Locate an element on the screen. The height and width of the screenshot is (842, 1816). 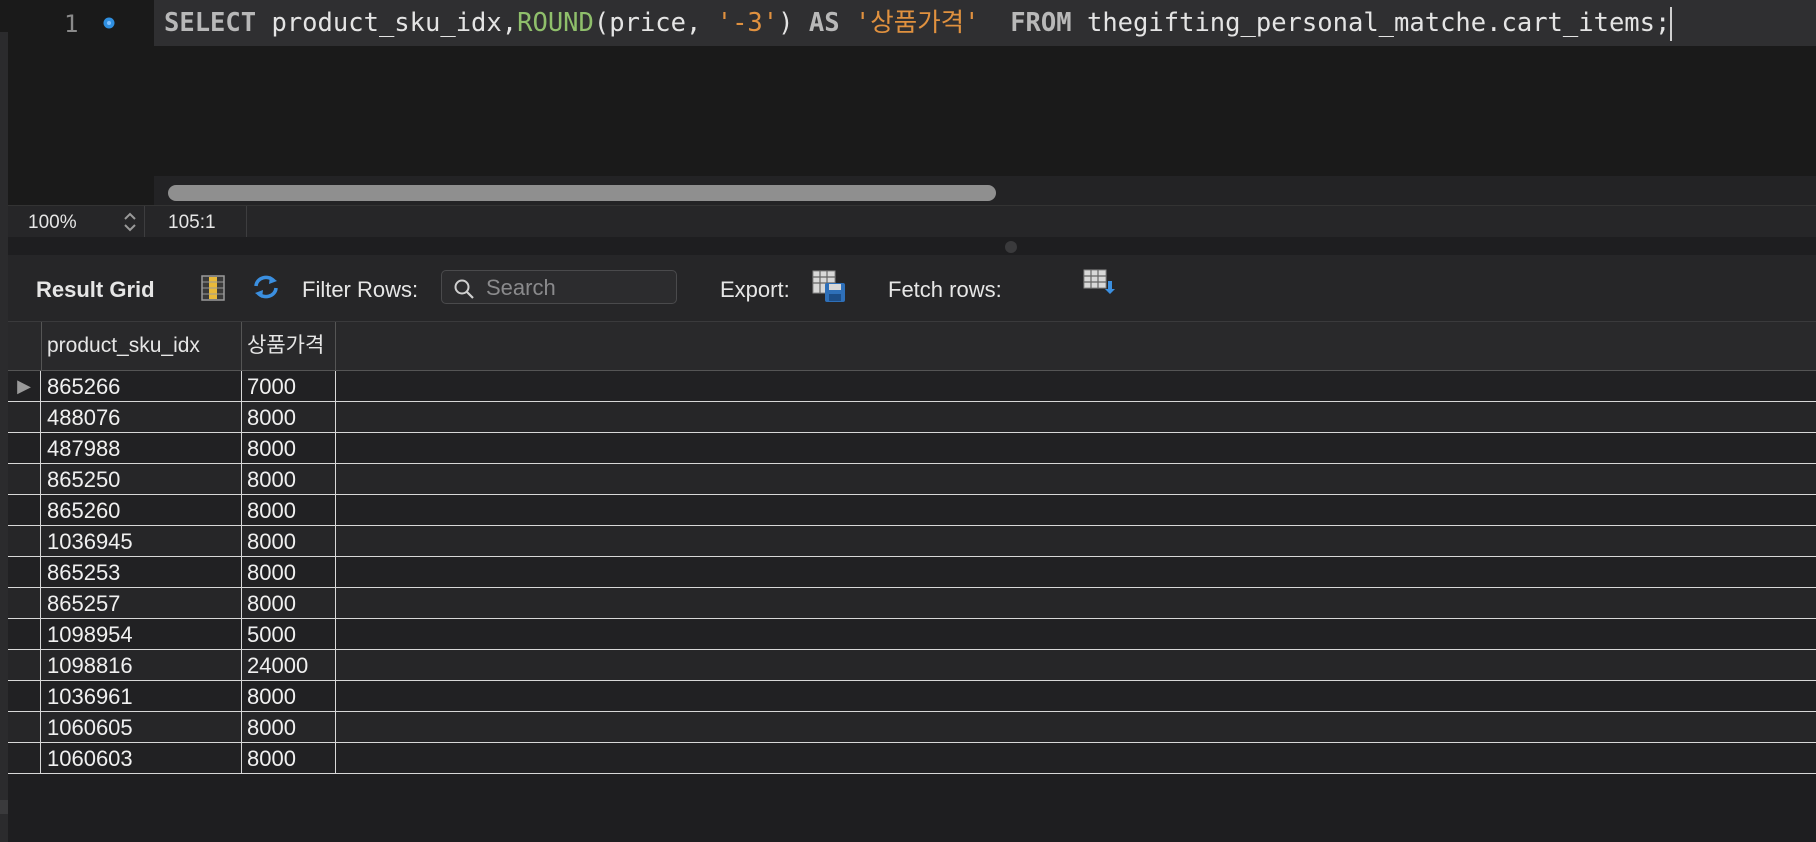
grid-view-icon is located at coordinates (213, 288).